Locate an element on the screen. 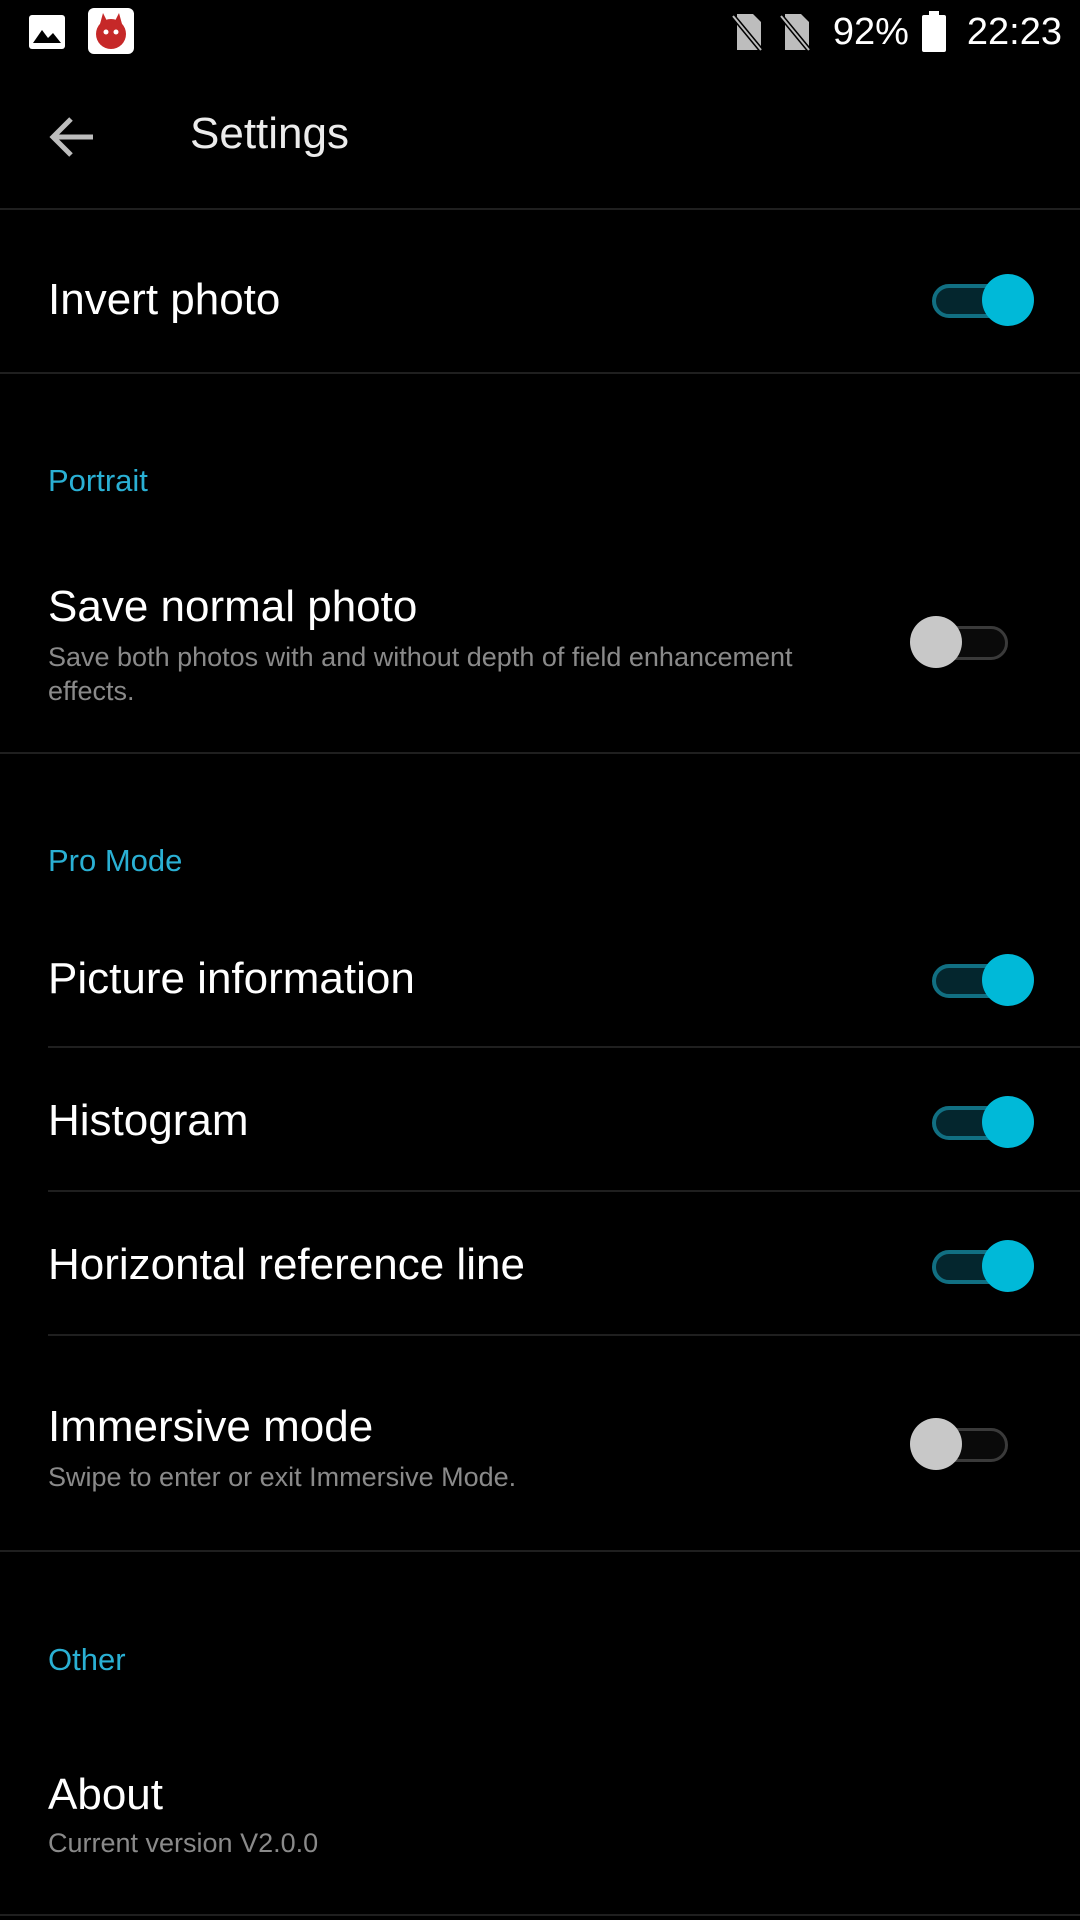 The image size is (1080, 1920). app-bar: Settings is located at coordinates (540, 137).